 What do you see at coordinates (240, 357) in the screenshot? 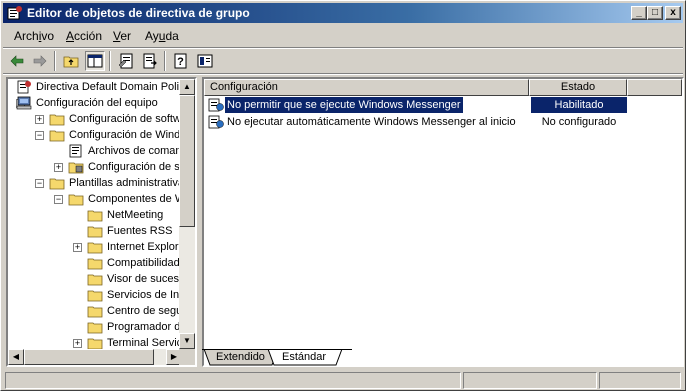
I see `tab-extendido: Extendido` at bounding box center [240, 357].